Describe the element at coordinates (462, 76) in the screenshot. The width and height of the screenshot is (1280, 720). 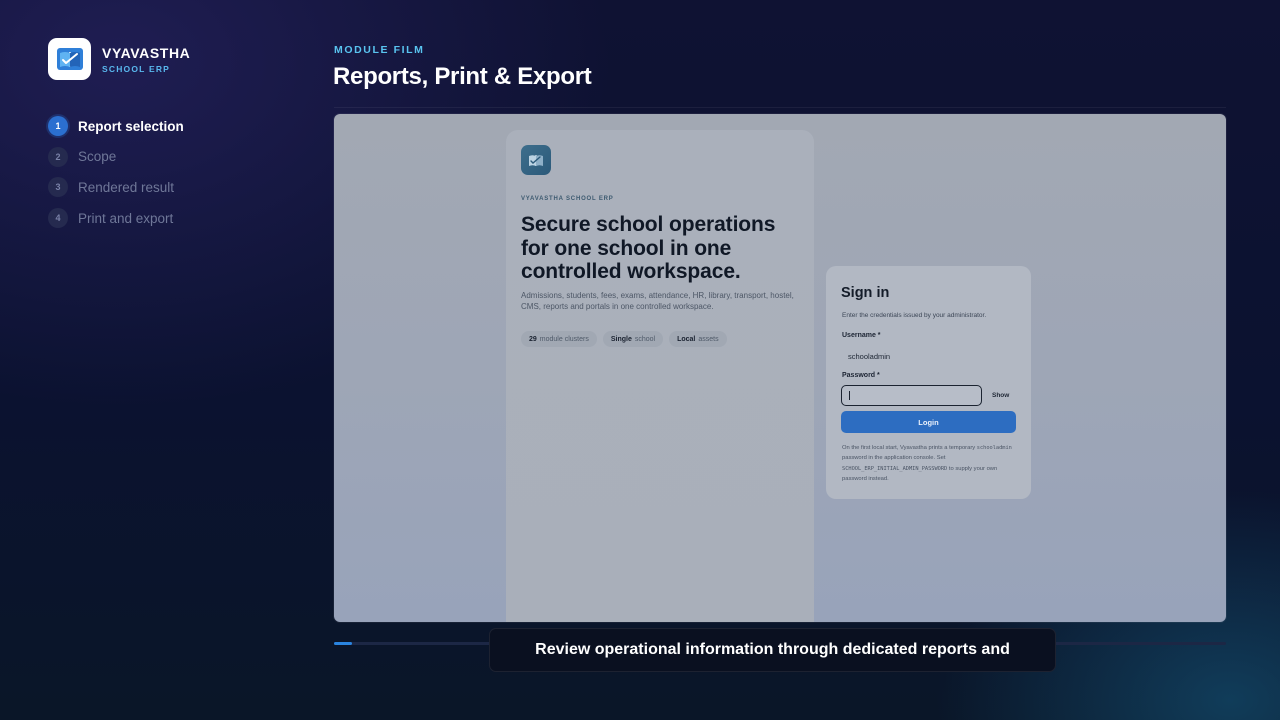
I see `page-title: Reports, Print & Export` at that location.